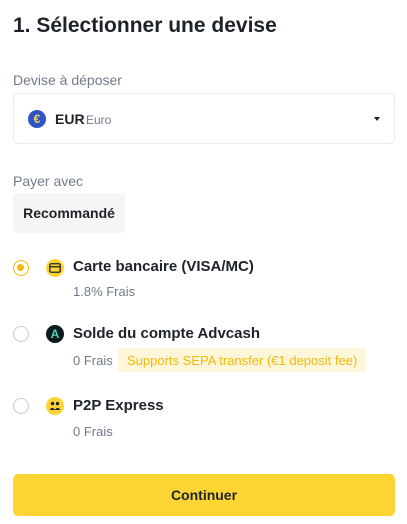  I want to click on currency-select: € EUR Euro, so click(204, 118).